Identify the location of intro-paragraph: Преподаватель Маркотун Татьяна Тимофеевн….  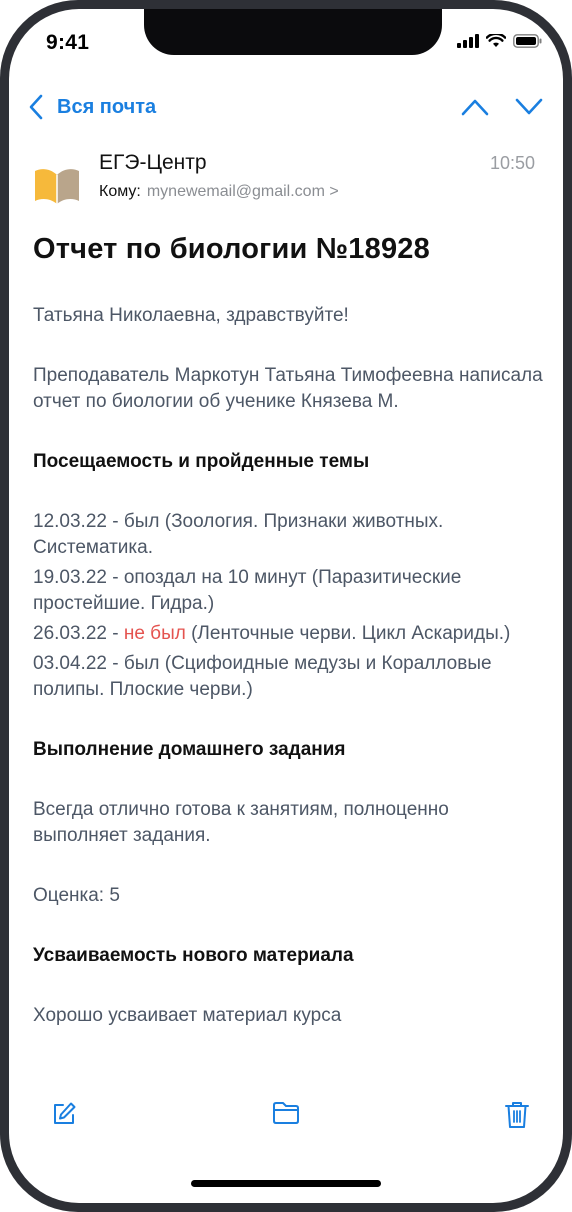
(288, 388).